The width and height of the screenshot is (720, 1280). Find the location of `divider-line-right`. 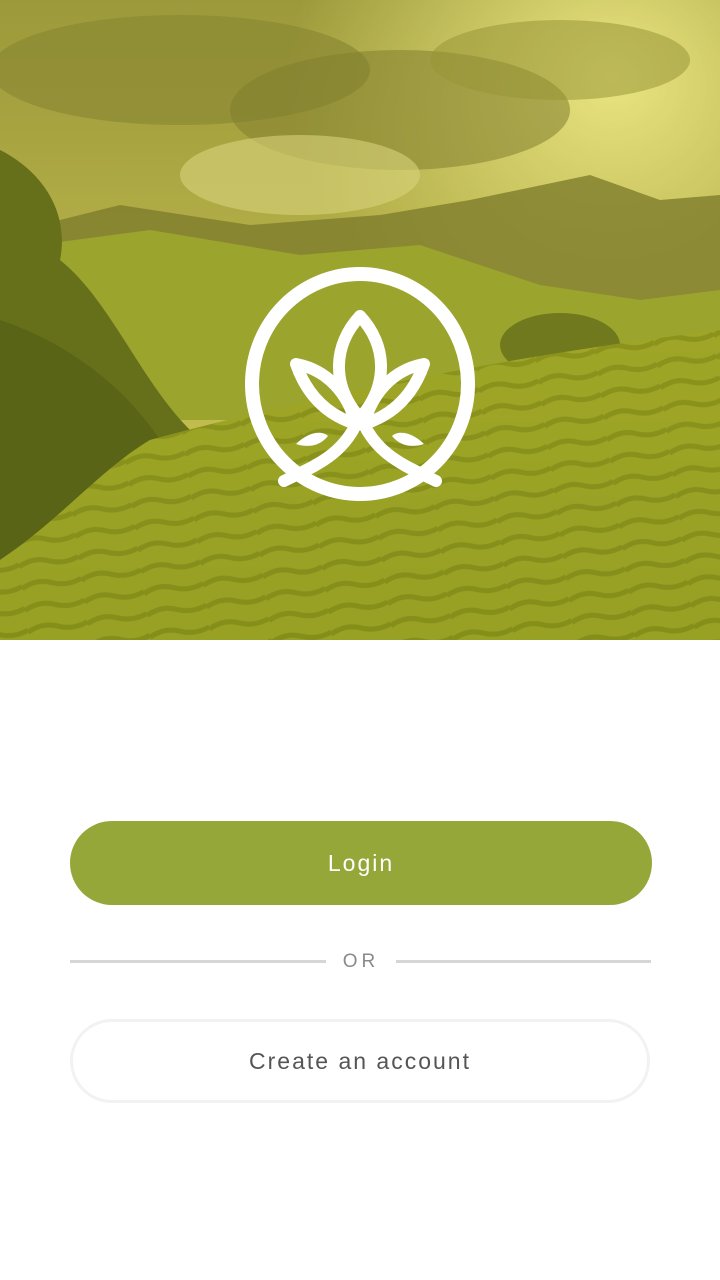

divider-line-right is located at coordinates (523, 961).